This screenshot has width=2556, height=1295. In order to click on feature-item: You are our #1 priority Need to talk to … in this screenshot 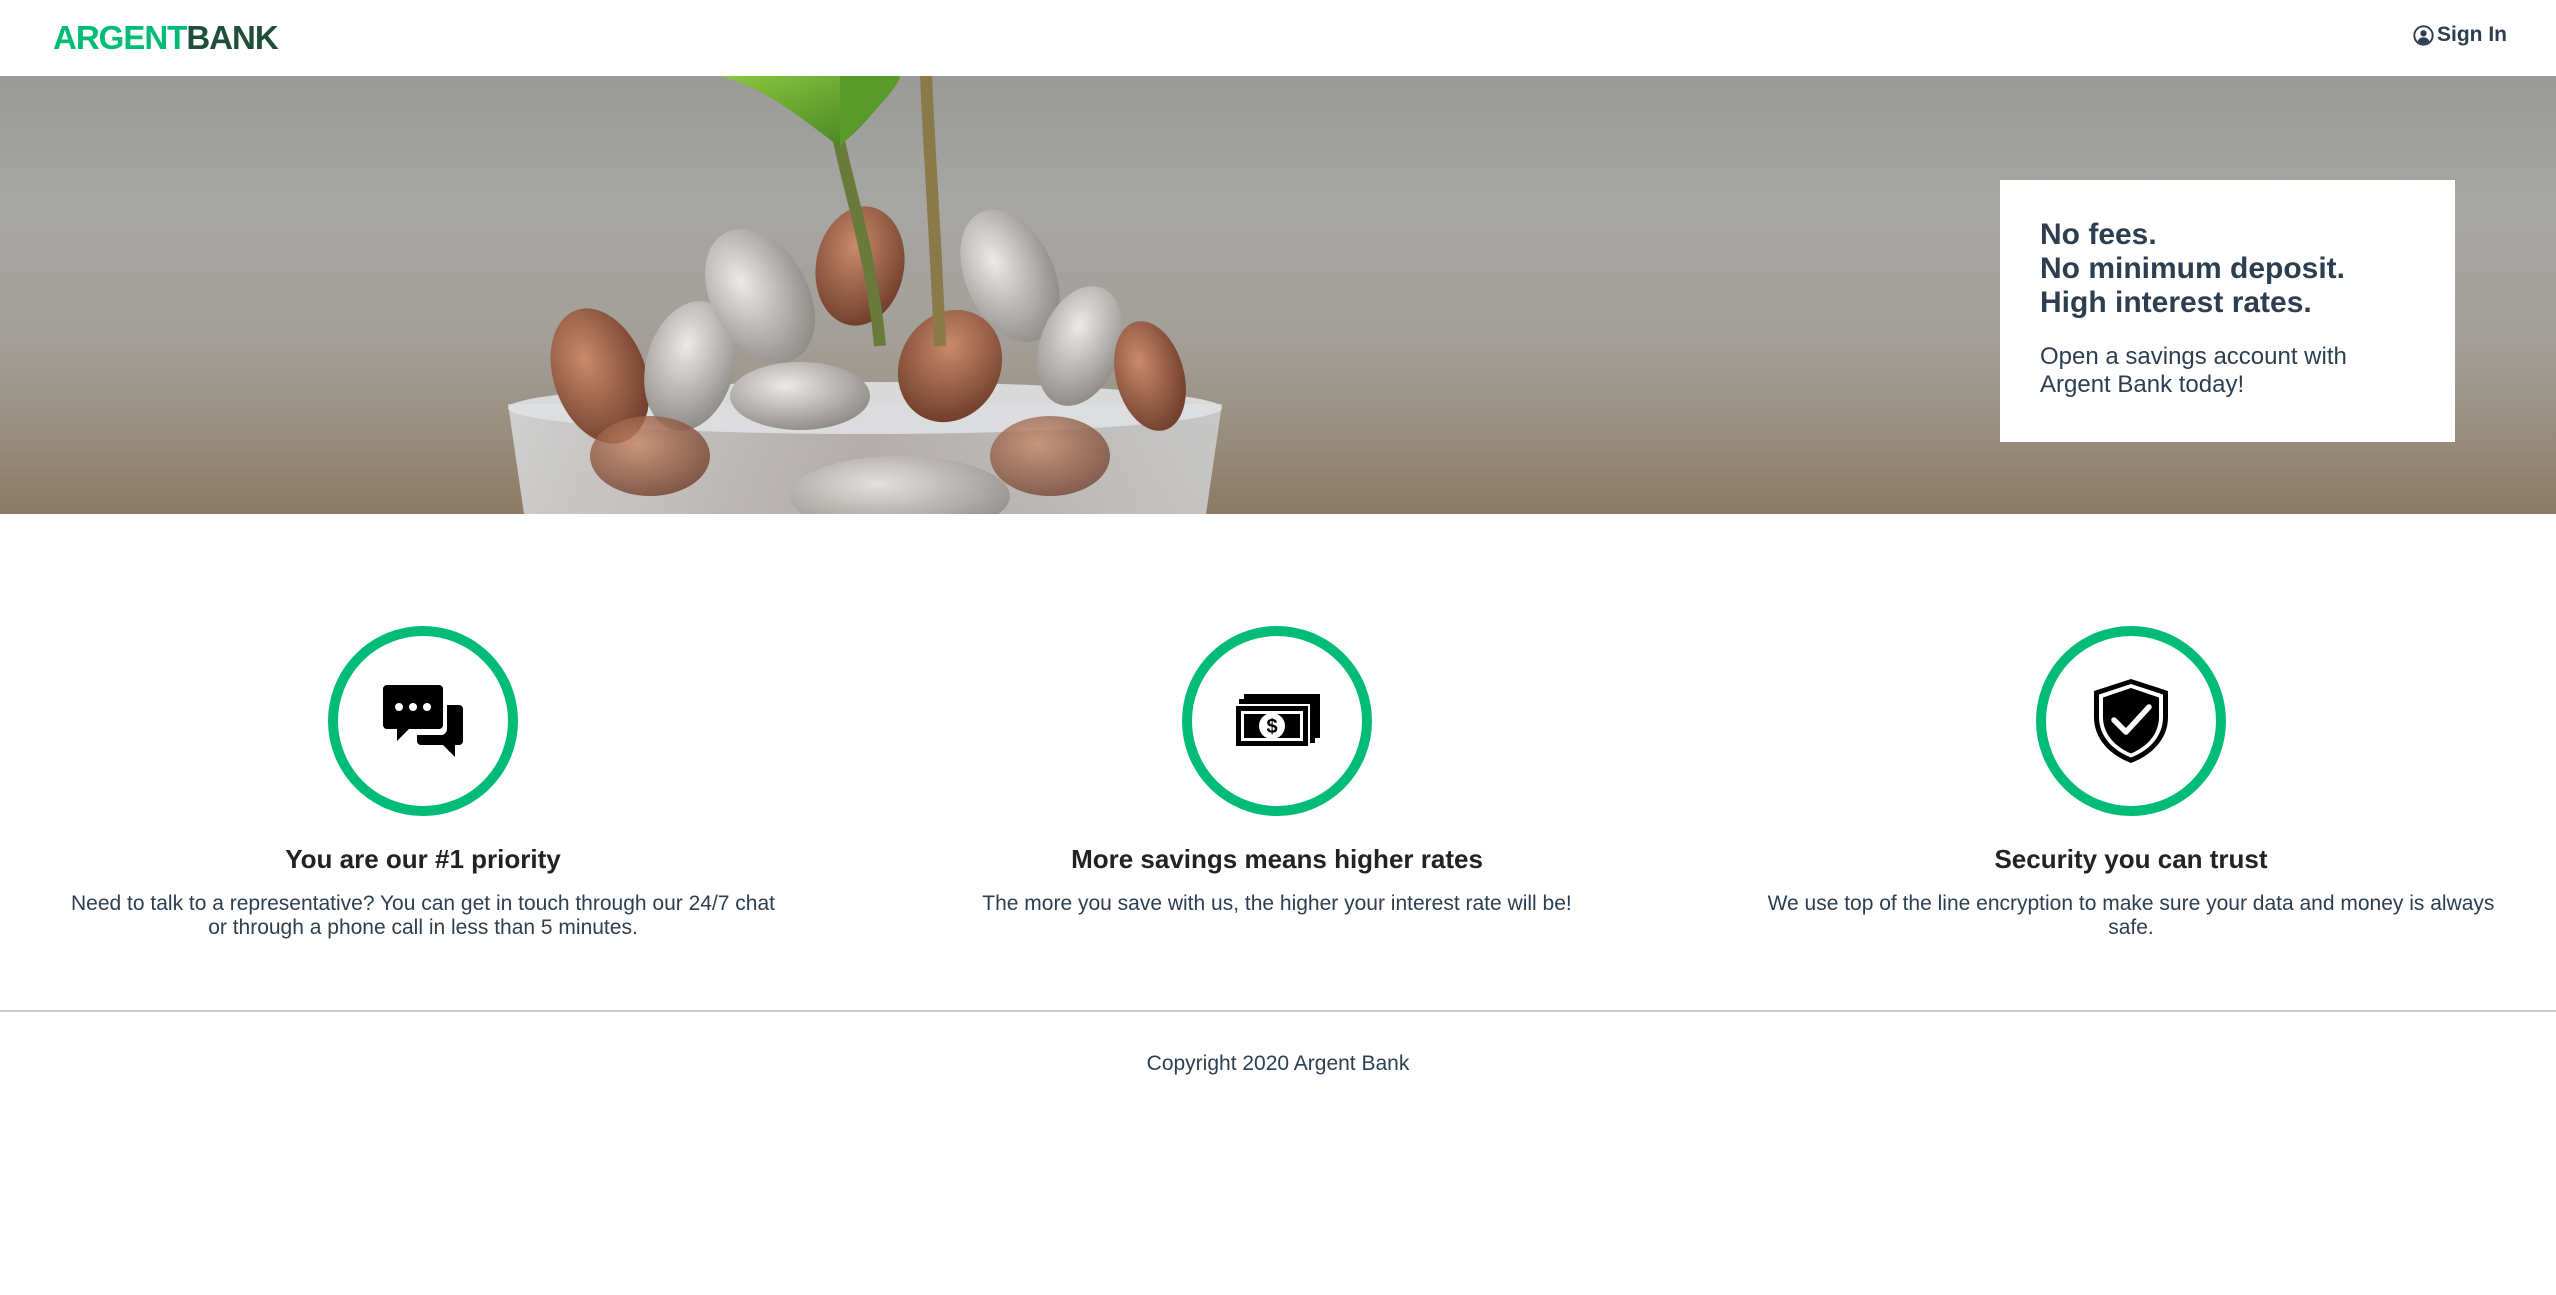, I will do `click(423, 783)`.